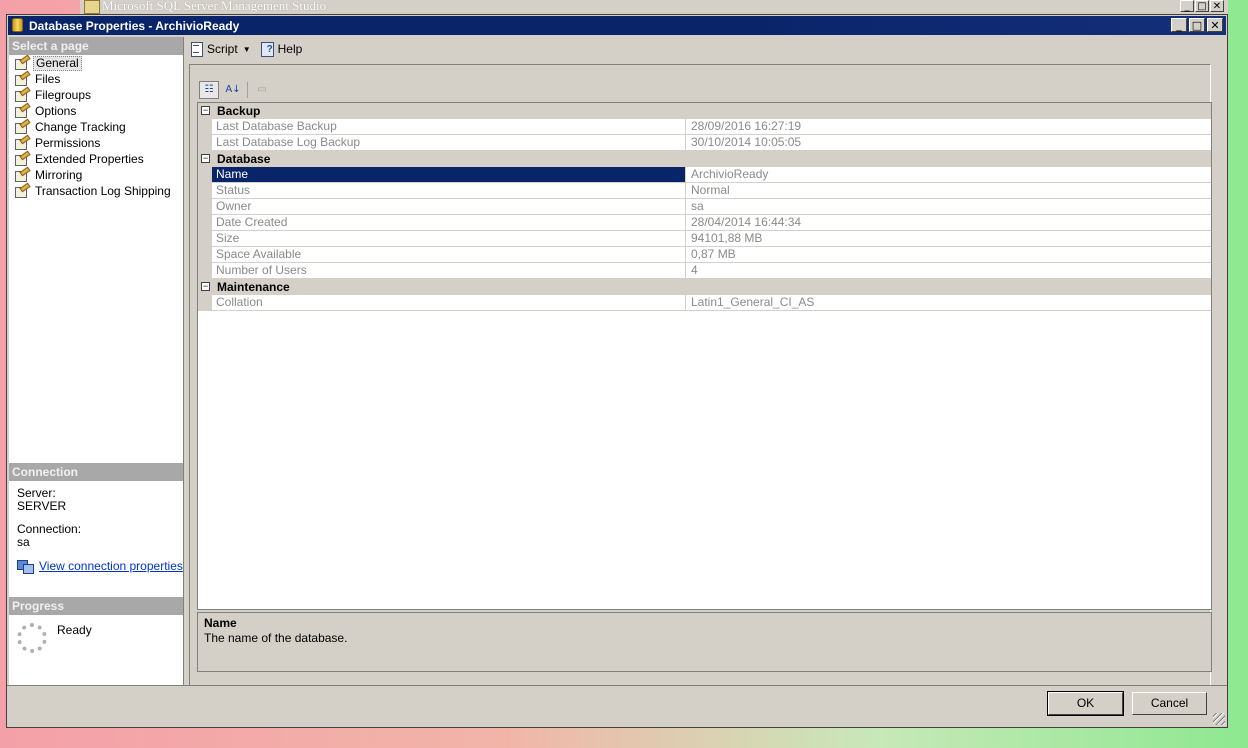  Describe the element at coordinates (276, 638) in the screenshot. I see `description-text: The name of the database.` at that location.